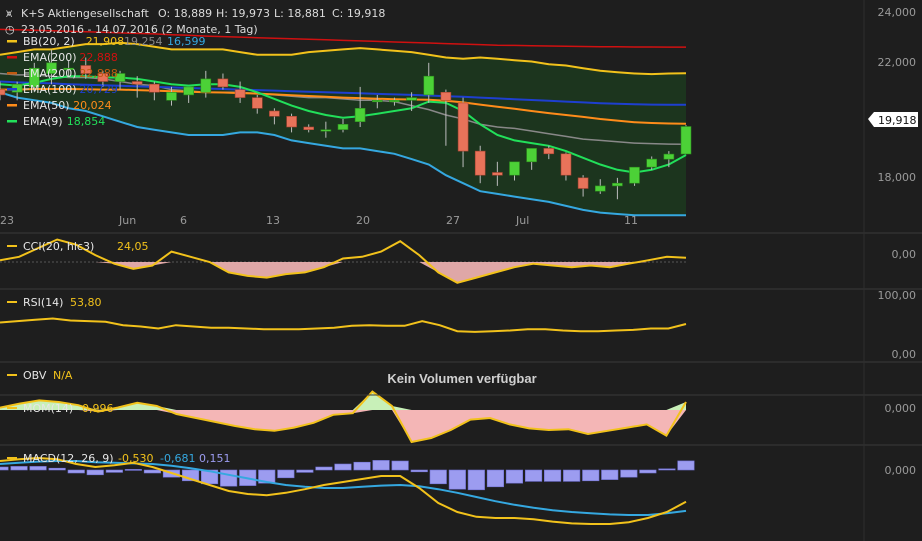 The image size is (922, 541). I want to click on x-tick: 27, so click(453, 220).